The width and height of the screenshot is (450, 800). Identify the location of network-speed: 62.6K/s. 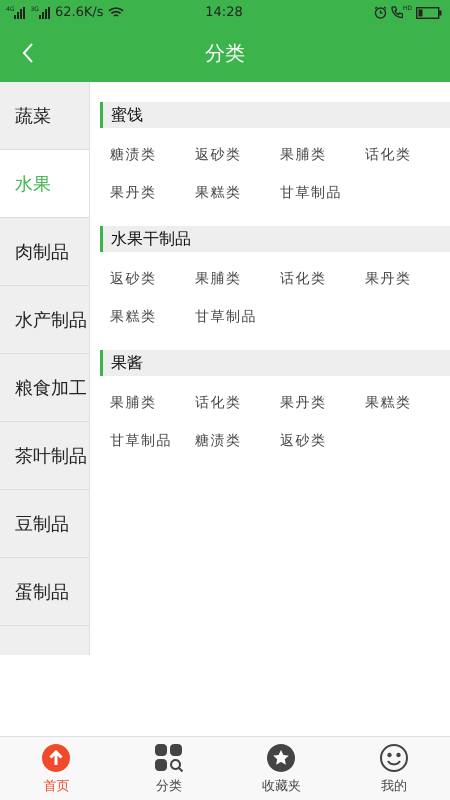
(79, 12).